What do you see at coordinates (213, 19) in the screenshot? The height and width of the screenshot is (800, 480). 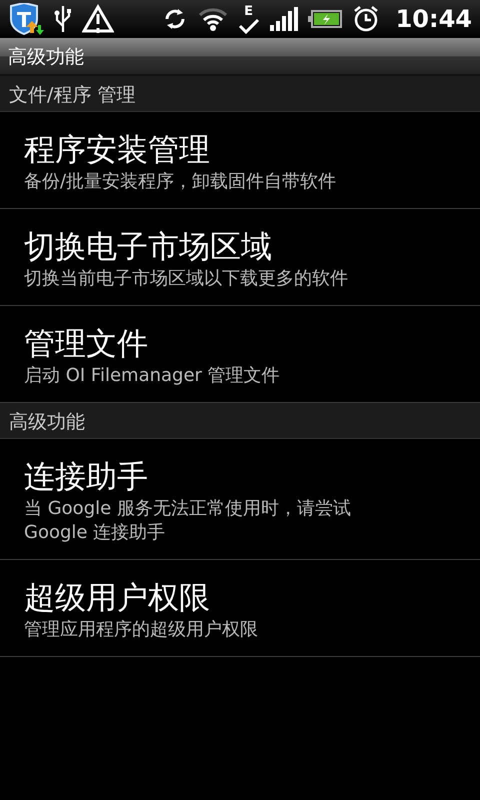 I see `wifi-icon` at bounding box center [213, 19].